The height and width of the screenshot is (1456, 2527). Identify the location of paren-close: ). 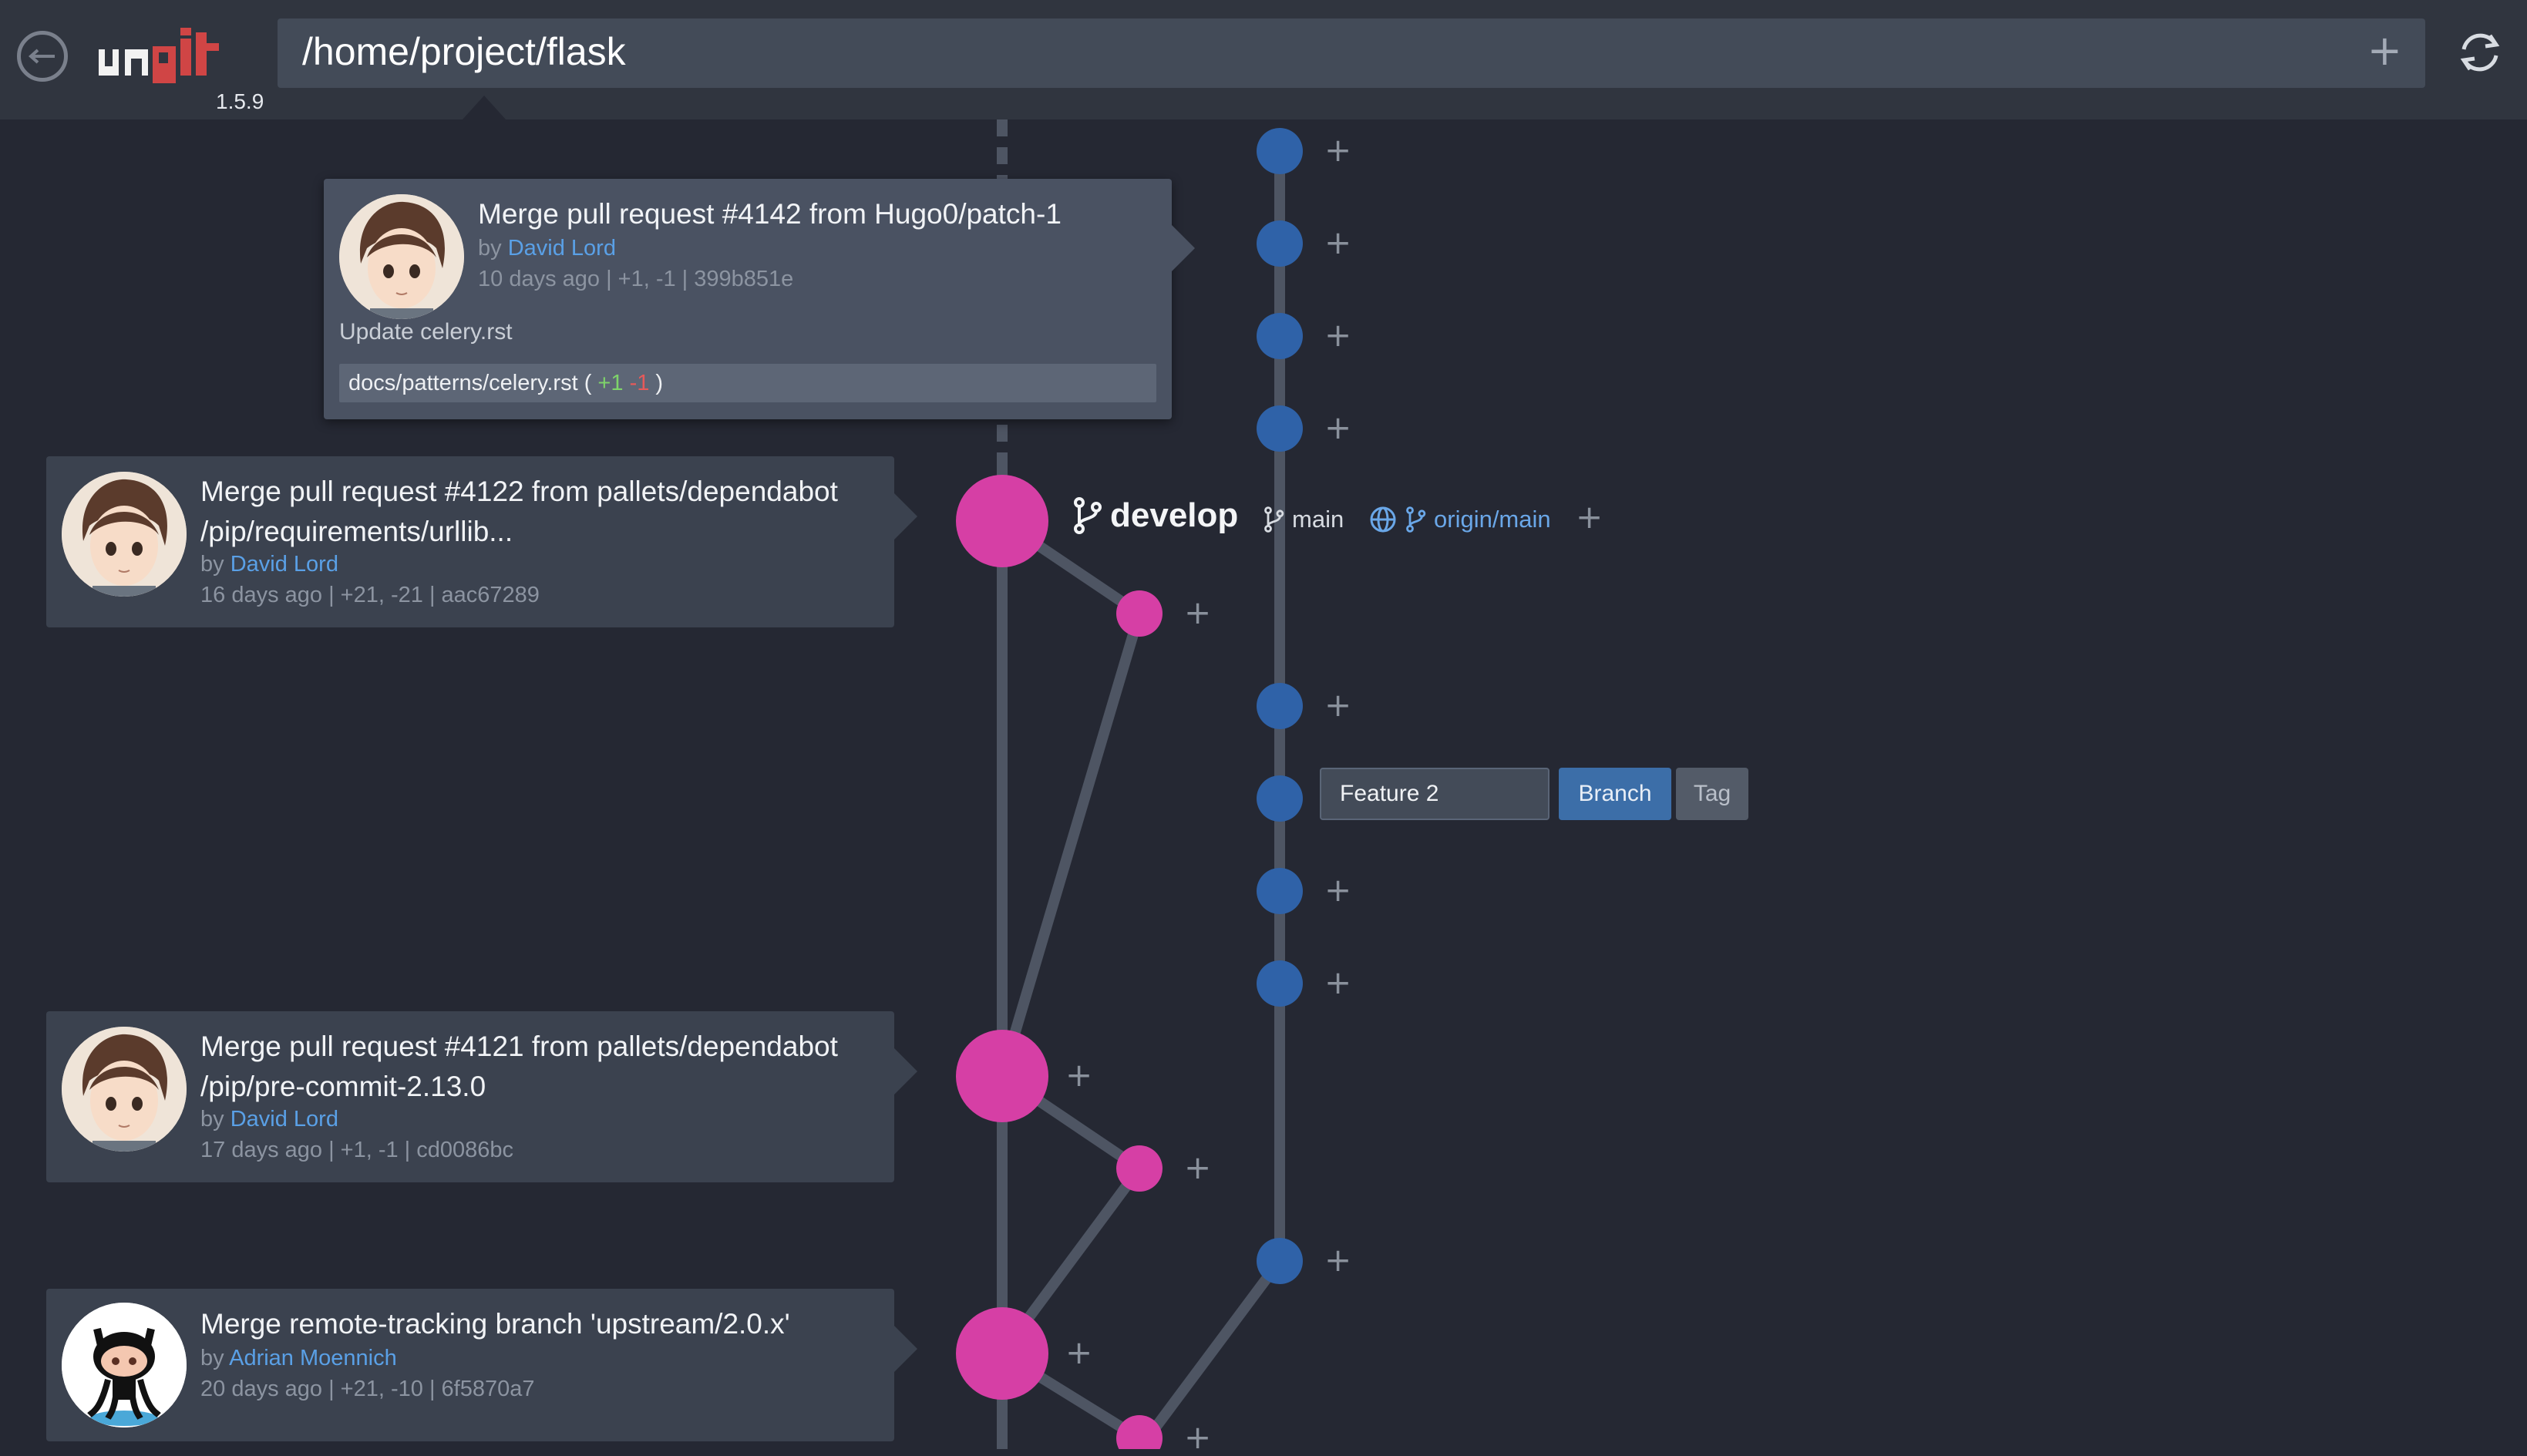
(656, 383).